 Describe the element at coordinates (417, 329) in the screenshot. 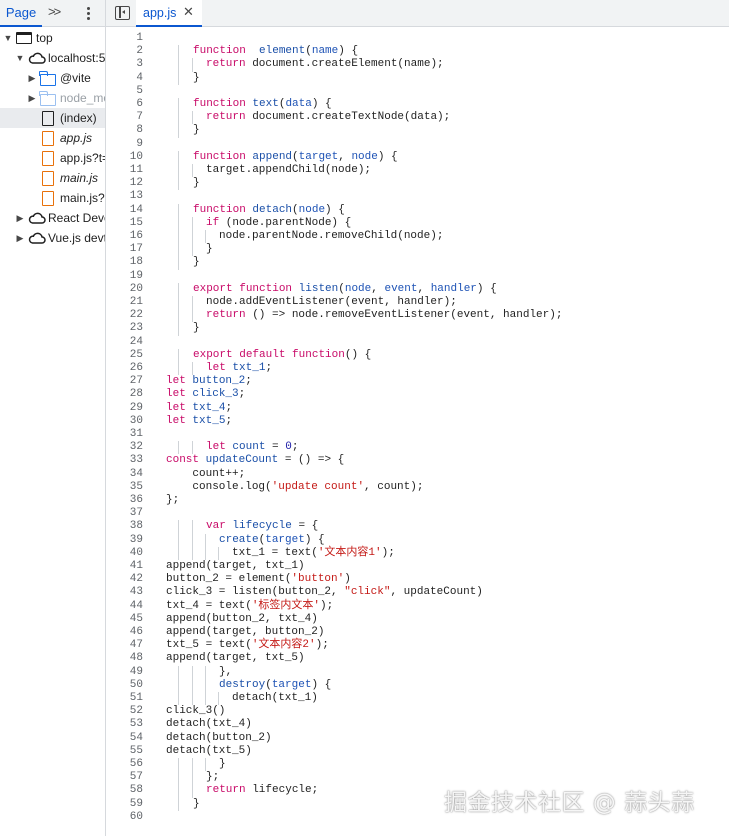

I see `code-line: 23}` at that location.